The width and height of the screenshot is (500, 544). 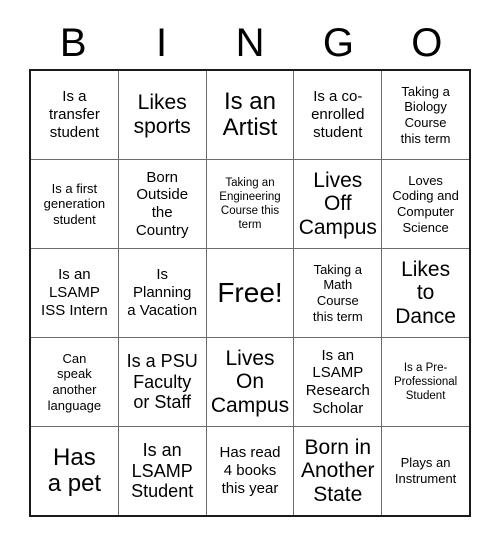 What do you see at coordinates (427, 43) in the screenshot?
I see `bingo-header-letter-o: O` at bounding box center [427, 43].